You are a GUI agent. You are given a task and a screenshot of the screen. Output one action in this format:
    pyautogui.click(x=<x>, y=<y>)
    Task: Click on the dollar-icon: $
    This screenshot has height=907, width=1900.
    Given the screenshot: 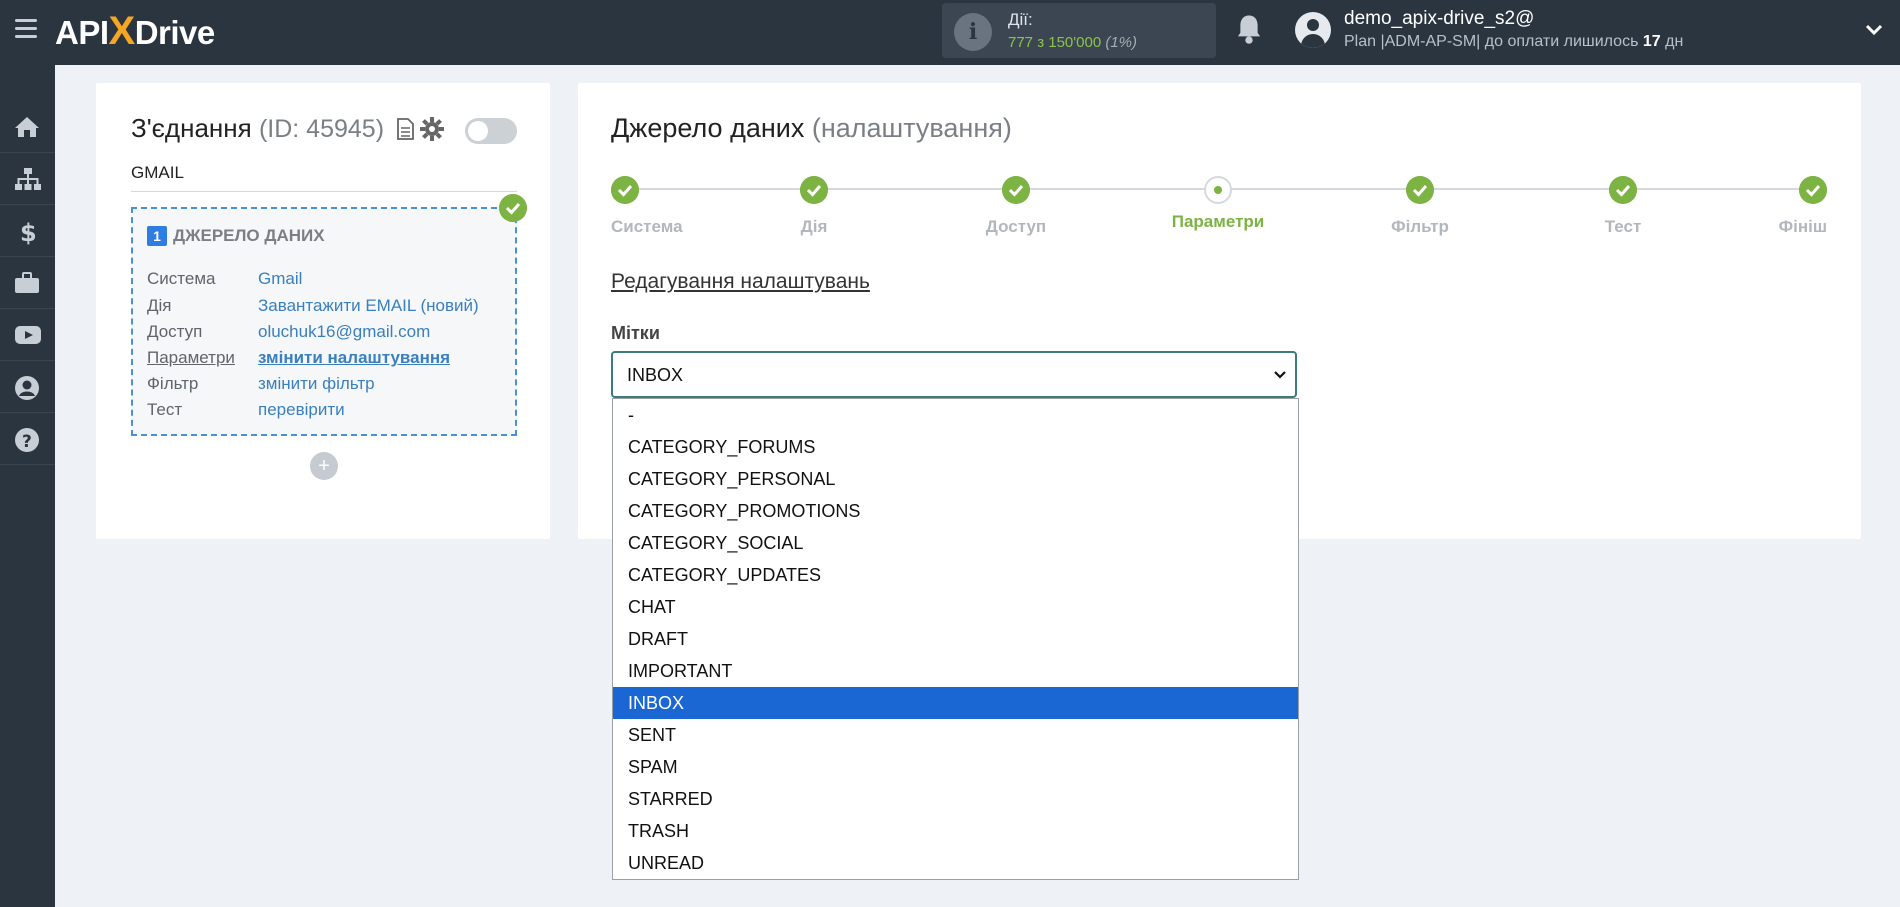 What is the action you would take?
    pyautogui.click(x=28, y=232)
    